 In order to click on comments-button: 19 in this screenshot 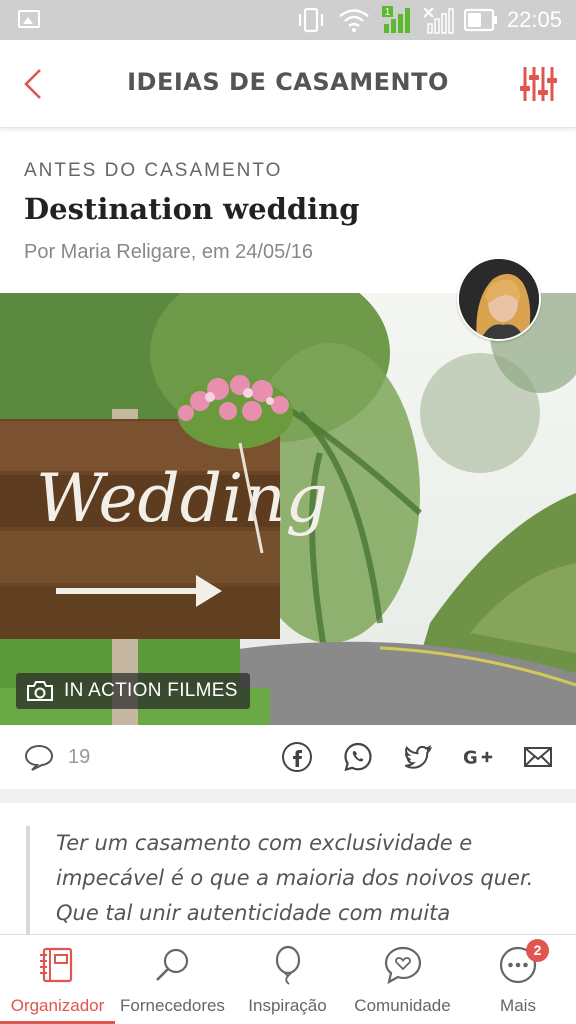, I will do `click(57, 757)`.